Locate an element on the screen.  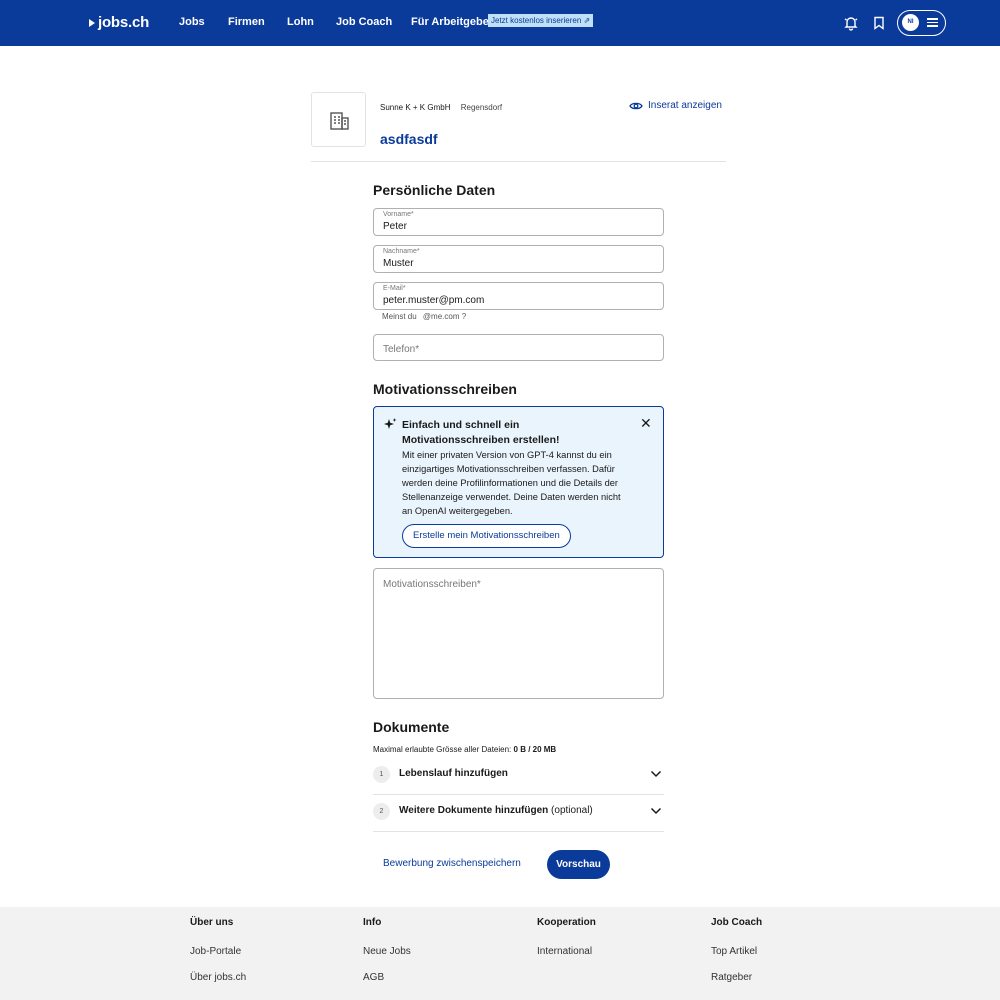
file-size-value: 0 B / 20 MB is located at coordinates (535, 749).